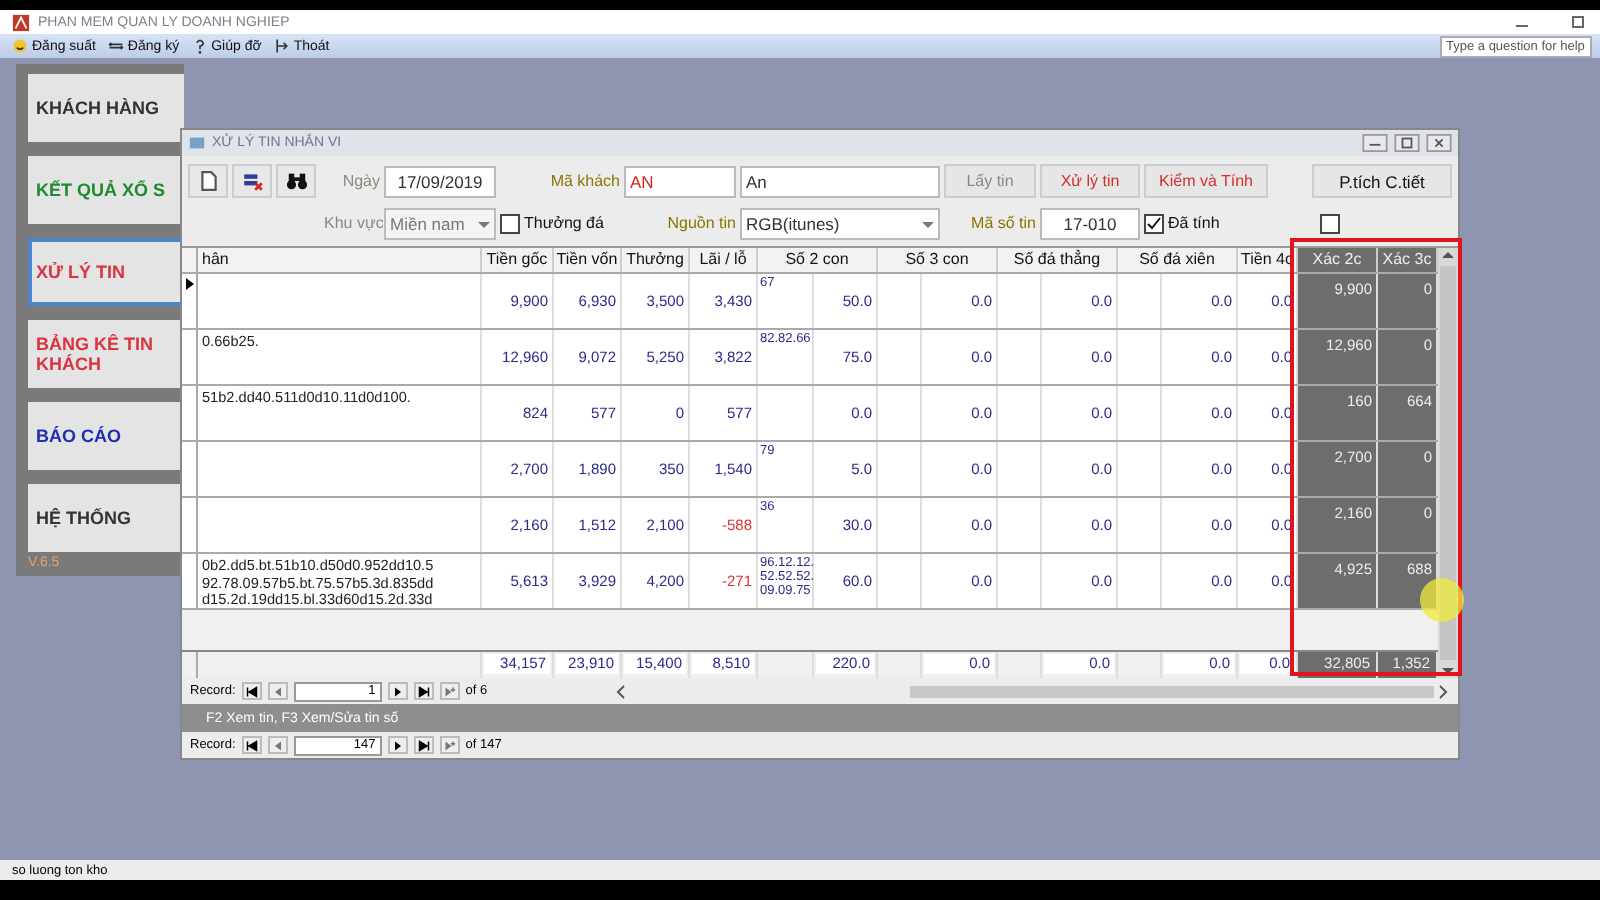  I want to click on exit-icon, so click(281, 46).